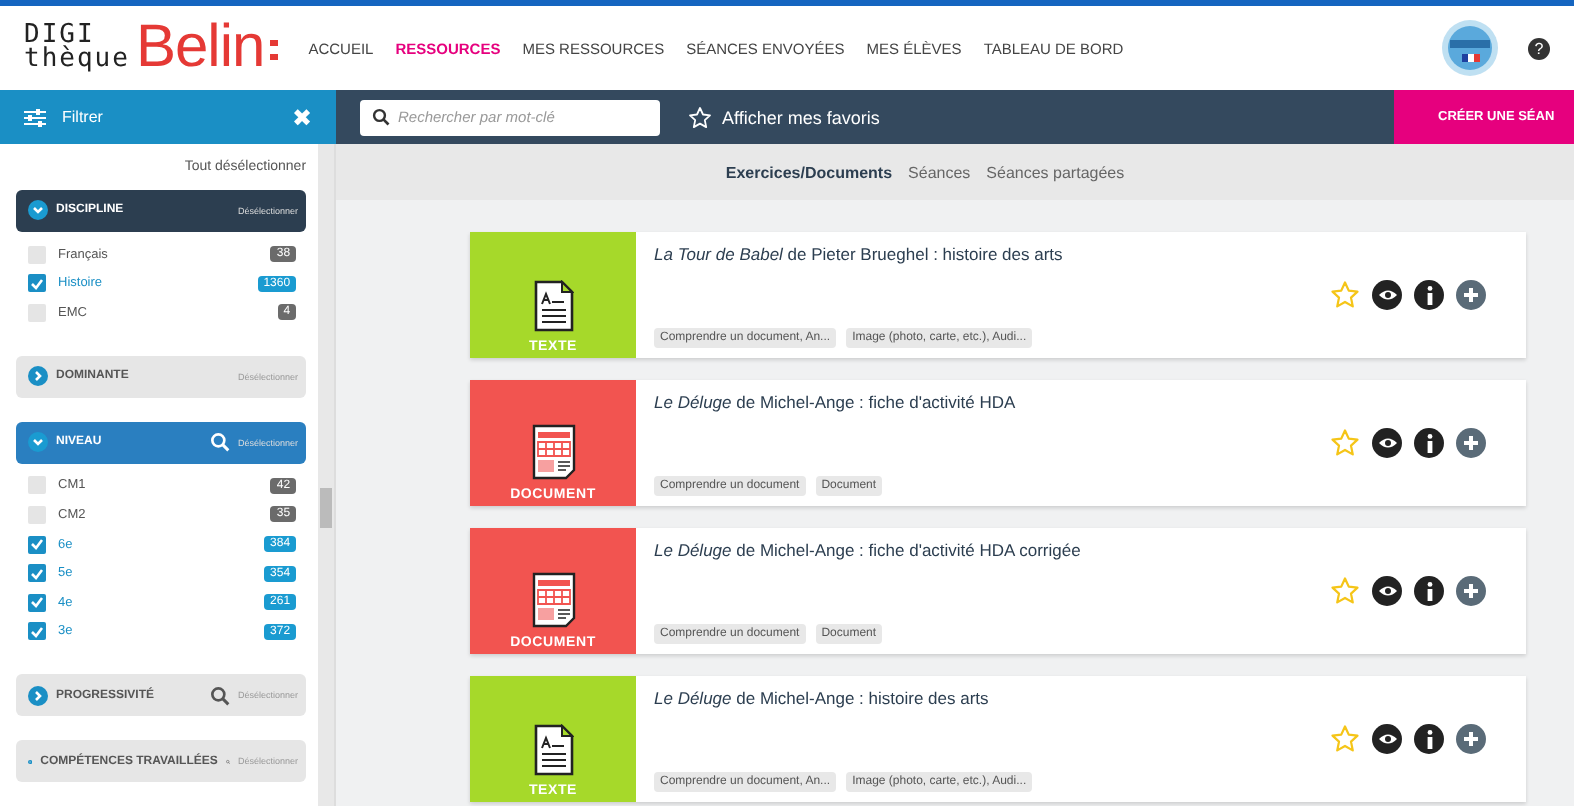 The width and height of the screenshot is (1574, 806). Describe the element at coordinates (700, 117) in the screenshot. I see `star-icon` at that location.